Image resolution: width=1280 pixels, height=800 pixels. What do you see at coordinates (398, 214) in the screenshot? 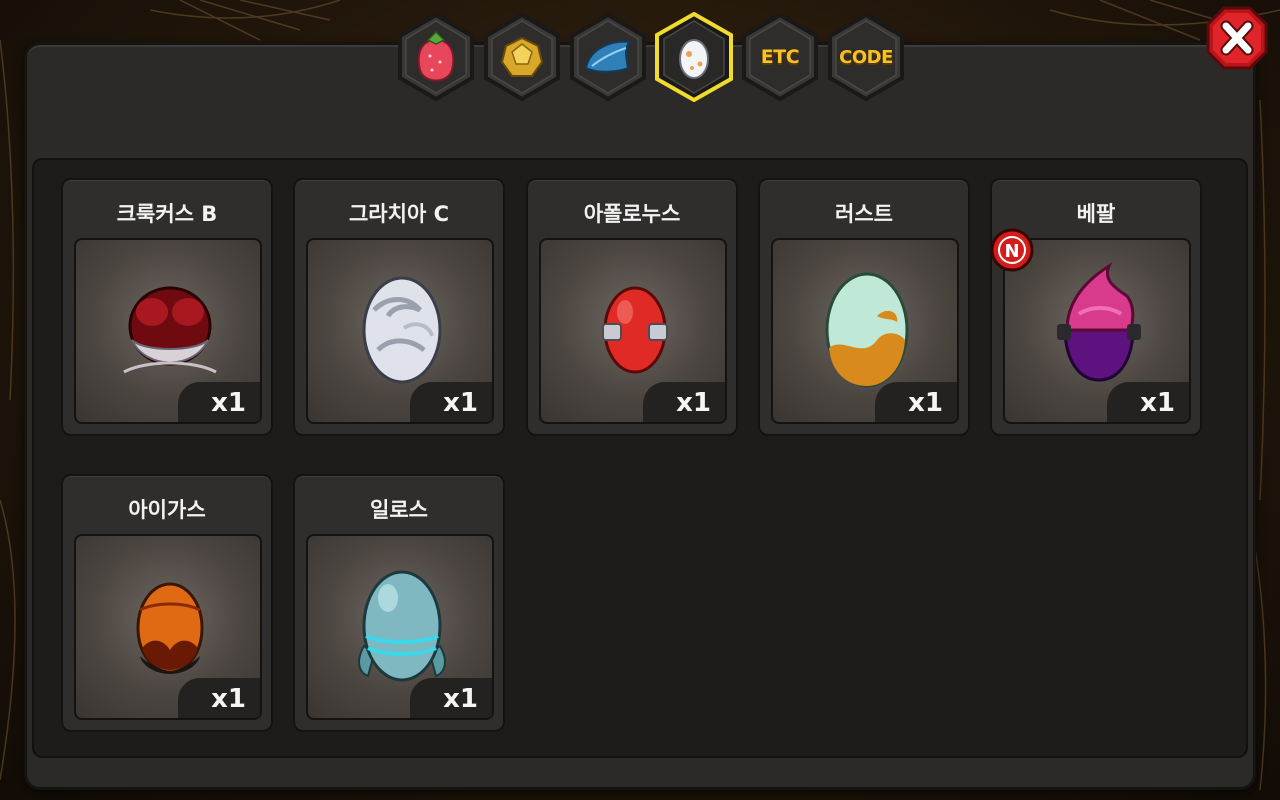
I see `item-name: 그라치아 C` at bounding box center [398, 214].